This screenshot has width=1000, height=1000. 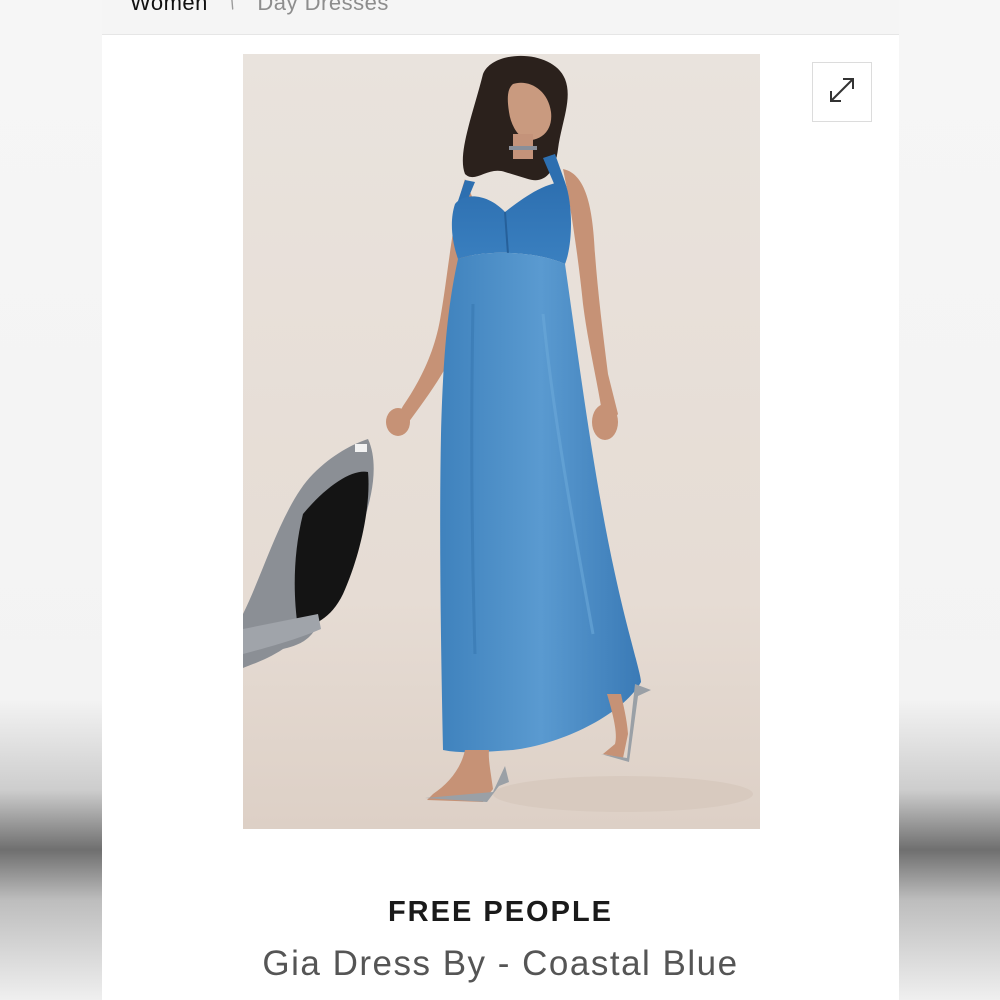 What do you see at coordinates (949, 500) in the screenshot?
I see `background-blur-right` at bounding box center [949, 500].